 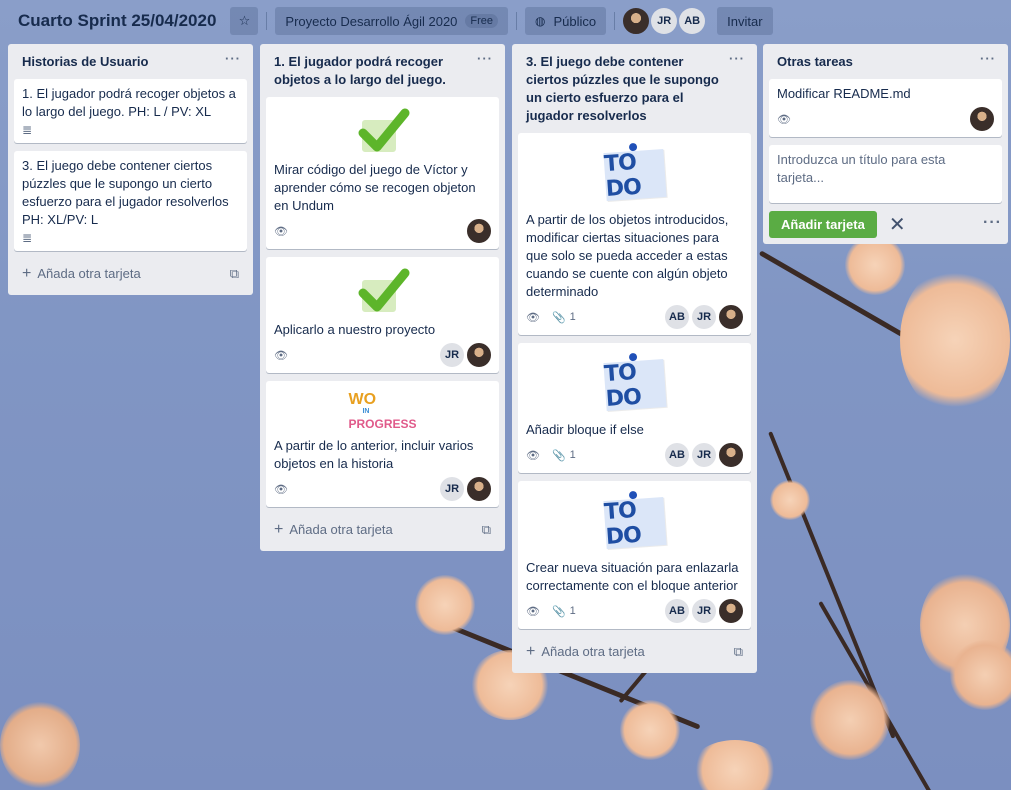 I want to click on card: TO DO Añadir bloque if else 👁 📎 1 AB JR, so click(x=634, y=408).